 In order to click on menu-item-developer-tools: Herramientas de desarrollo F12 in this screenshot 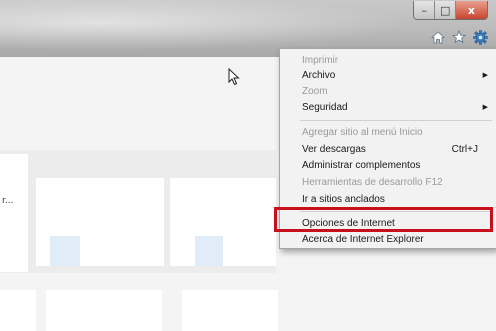, I will do `click(395, 182)`.